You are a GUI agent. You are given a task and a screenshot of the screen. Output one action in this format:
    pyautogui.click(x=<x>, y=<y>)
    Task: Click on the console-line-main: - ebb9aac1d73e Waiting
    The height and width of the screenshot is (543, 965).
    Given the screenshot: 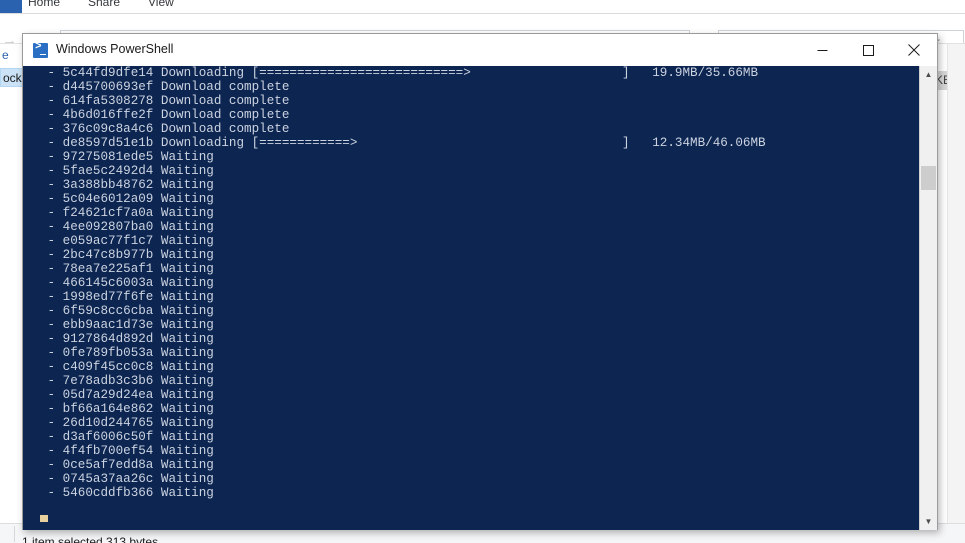 What is the action you would take?
    pyautogui.click(x=127, y=325)
    